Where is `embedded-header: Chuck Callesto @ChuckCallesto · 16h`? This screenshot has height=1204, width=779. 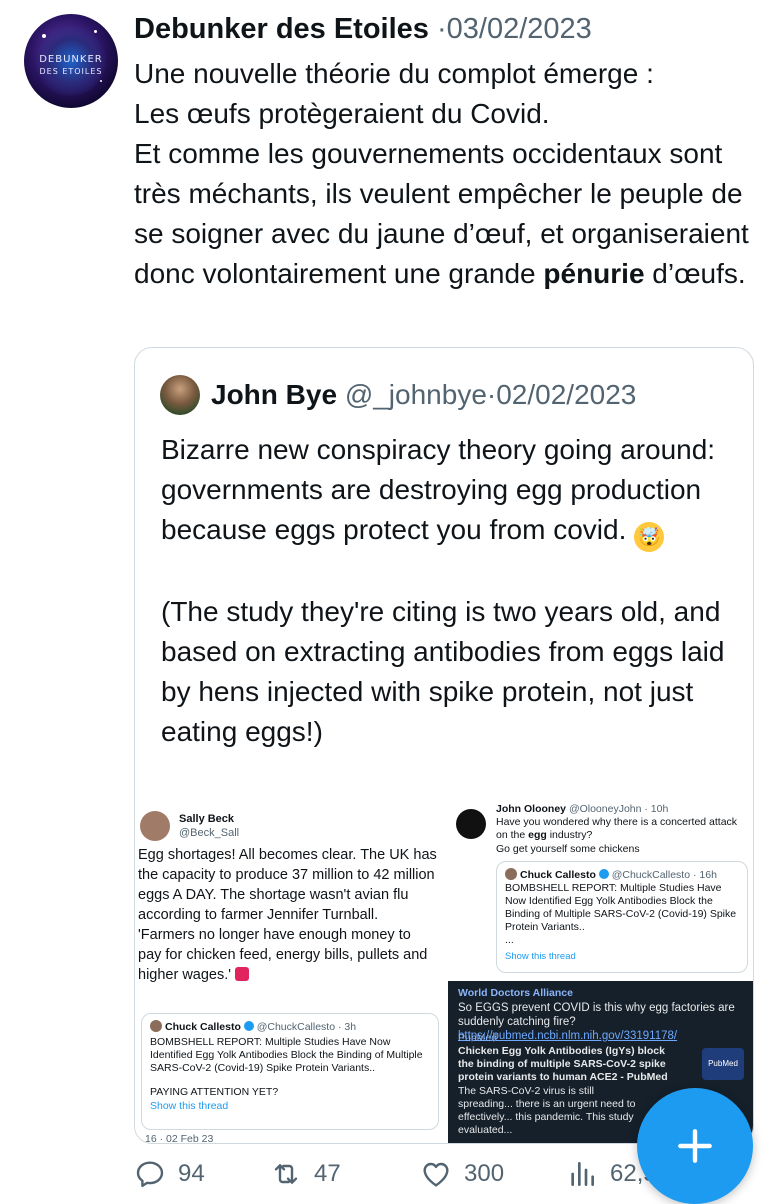
embedded-header: Chuck Callesto @ChuckCallesto · 16h is located at coordinates (611, 875).